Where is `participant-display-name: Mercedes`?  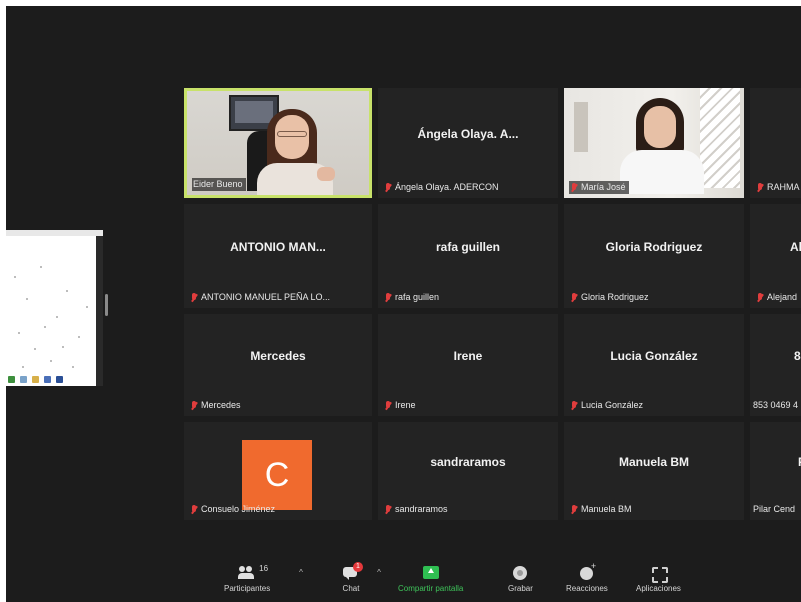
participant-display-name: Mercedes is located at coordinates (278, 356).